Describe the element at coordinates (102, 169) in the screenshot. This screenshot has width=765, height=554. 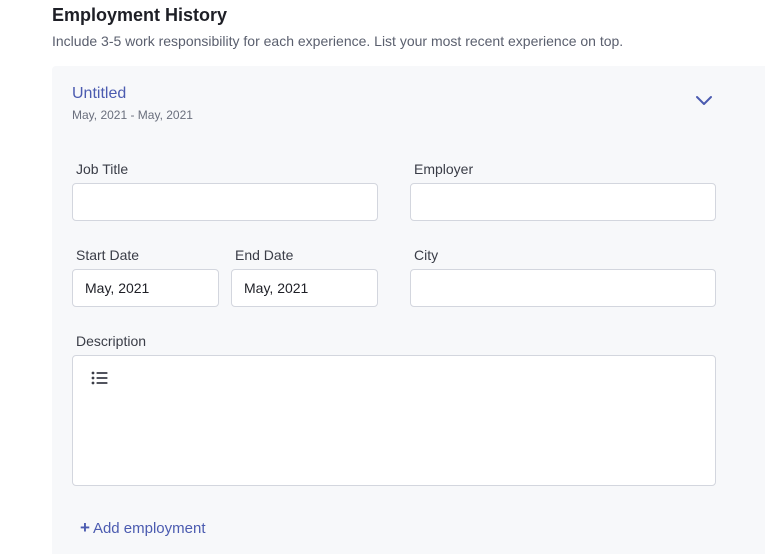
I see `job-title-label: Job Title` at that location.